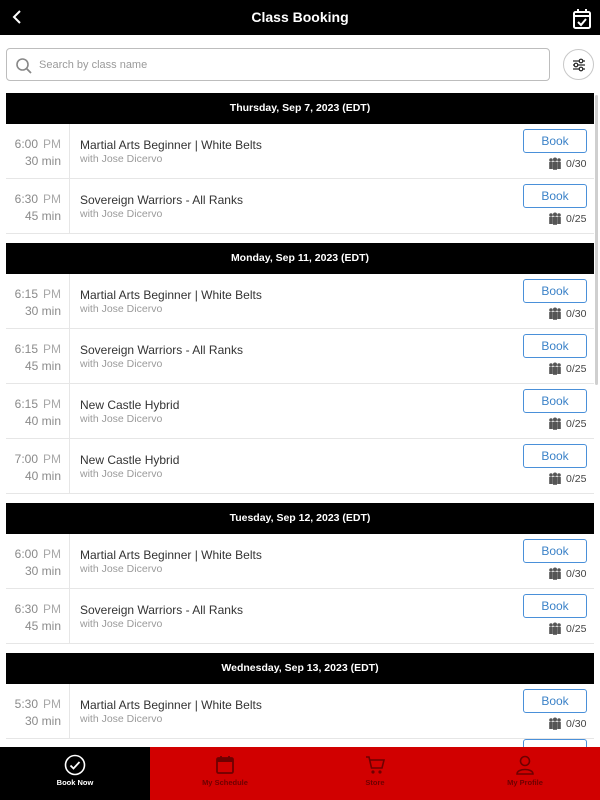 Image resolution: width=600 pixels, height=800 pixels. What do you see at coordinates (38, 459) in the screenshot?
I see `class-time: 7:00 PM` at bounding box center [38, 459].